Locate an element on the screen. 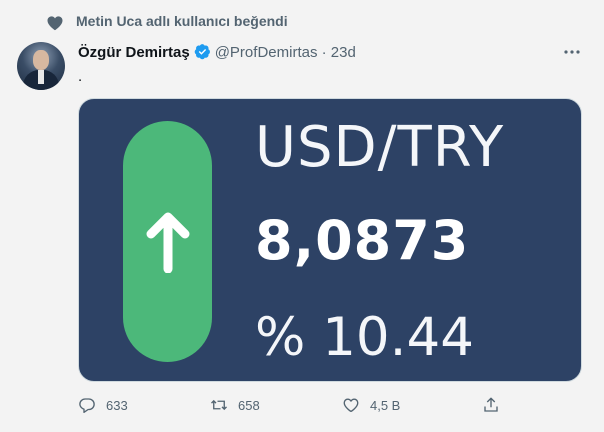 Image resolution: width=604 pixels, height=432 pixels. heart-icon is located at coordinates (55, 23).